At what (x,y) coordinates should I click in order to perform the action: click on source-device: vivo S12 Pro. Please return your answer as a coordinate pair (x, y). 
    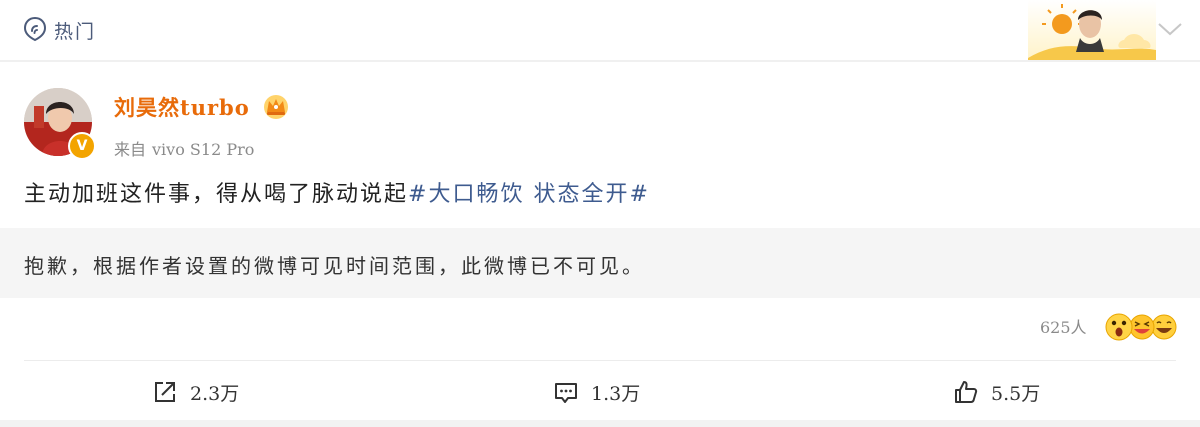
    Looking at the image, I should click on (203, 149).